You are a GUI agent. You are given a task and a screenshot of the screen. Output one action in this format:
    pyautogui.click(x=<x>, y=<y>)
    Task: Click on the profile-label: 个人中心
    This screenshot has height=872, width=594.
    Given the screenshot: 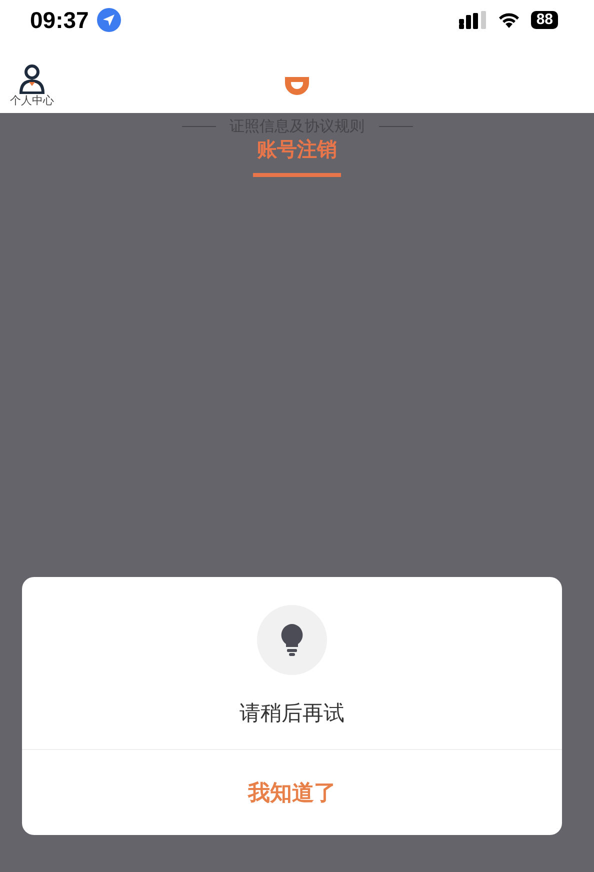 What is the action you would take?
    pyautogui.click(x=32, y=100)
    